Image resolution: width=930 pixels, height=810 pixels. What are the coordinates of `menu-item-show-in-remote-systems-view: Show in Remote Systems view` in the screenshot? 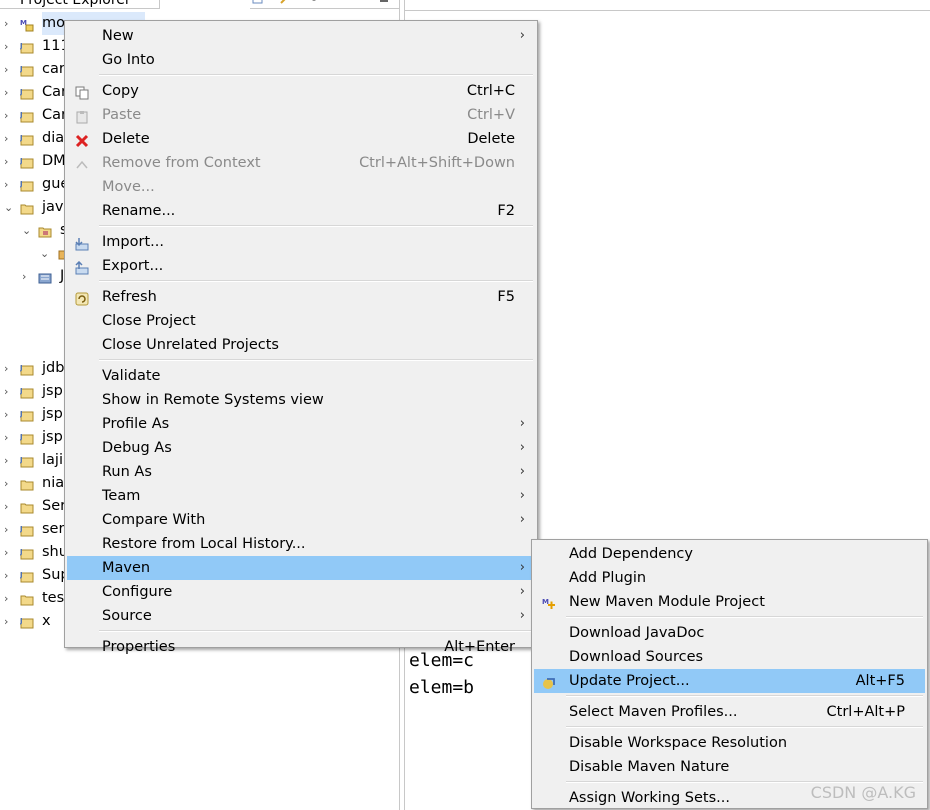 It's located at (301, 400).